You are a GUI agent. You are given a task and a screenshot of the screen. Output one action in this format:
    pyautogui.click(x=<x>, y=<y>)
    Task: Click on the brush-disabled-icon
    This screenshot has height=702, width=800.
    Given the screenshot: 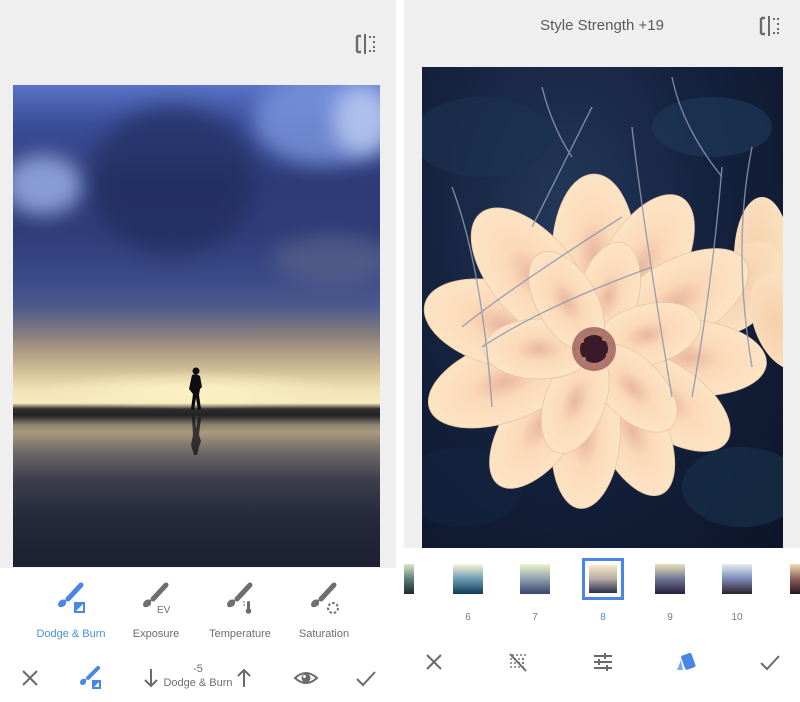 What is the action you would take?
    pyautogui.click(x=518, y=662)
    